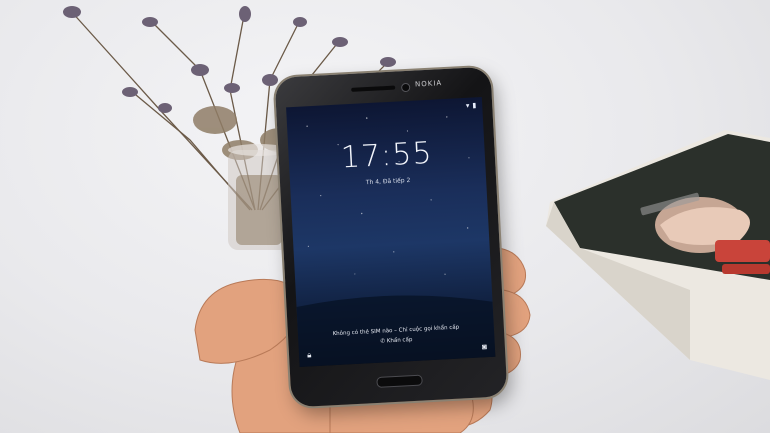 Image resolution: width=770 pixels, height=433 pixels. Describe the element at coordinates (309, 355) in the screenshot. I see `lock-icon: 🔒︎` at that location.